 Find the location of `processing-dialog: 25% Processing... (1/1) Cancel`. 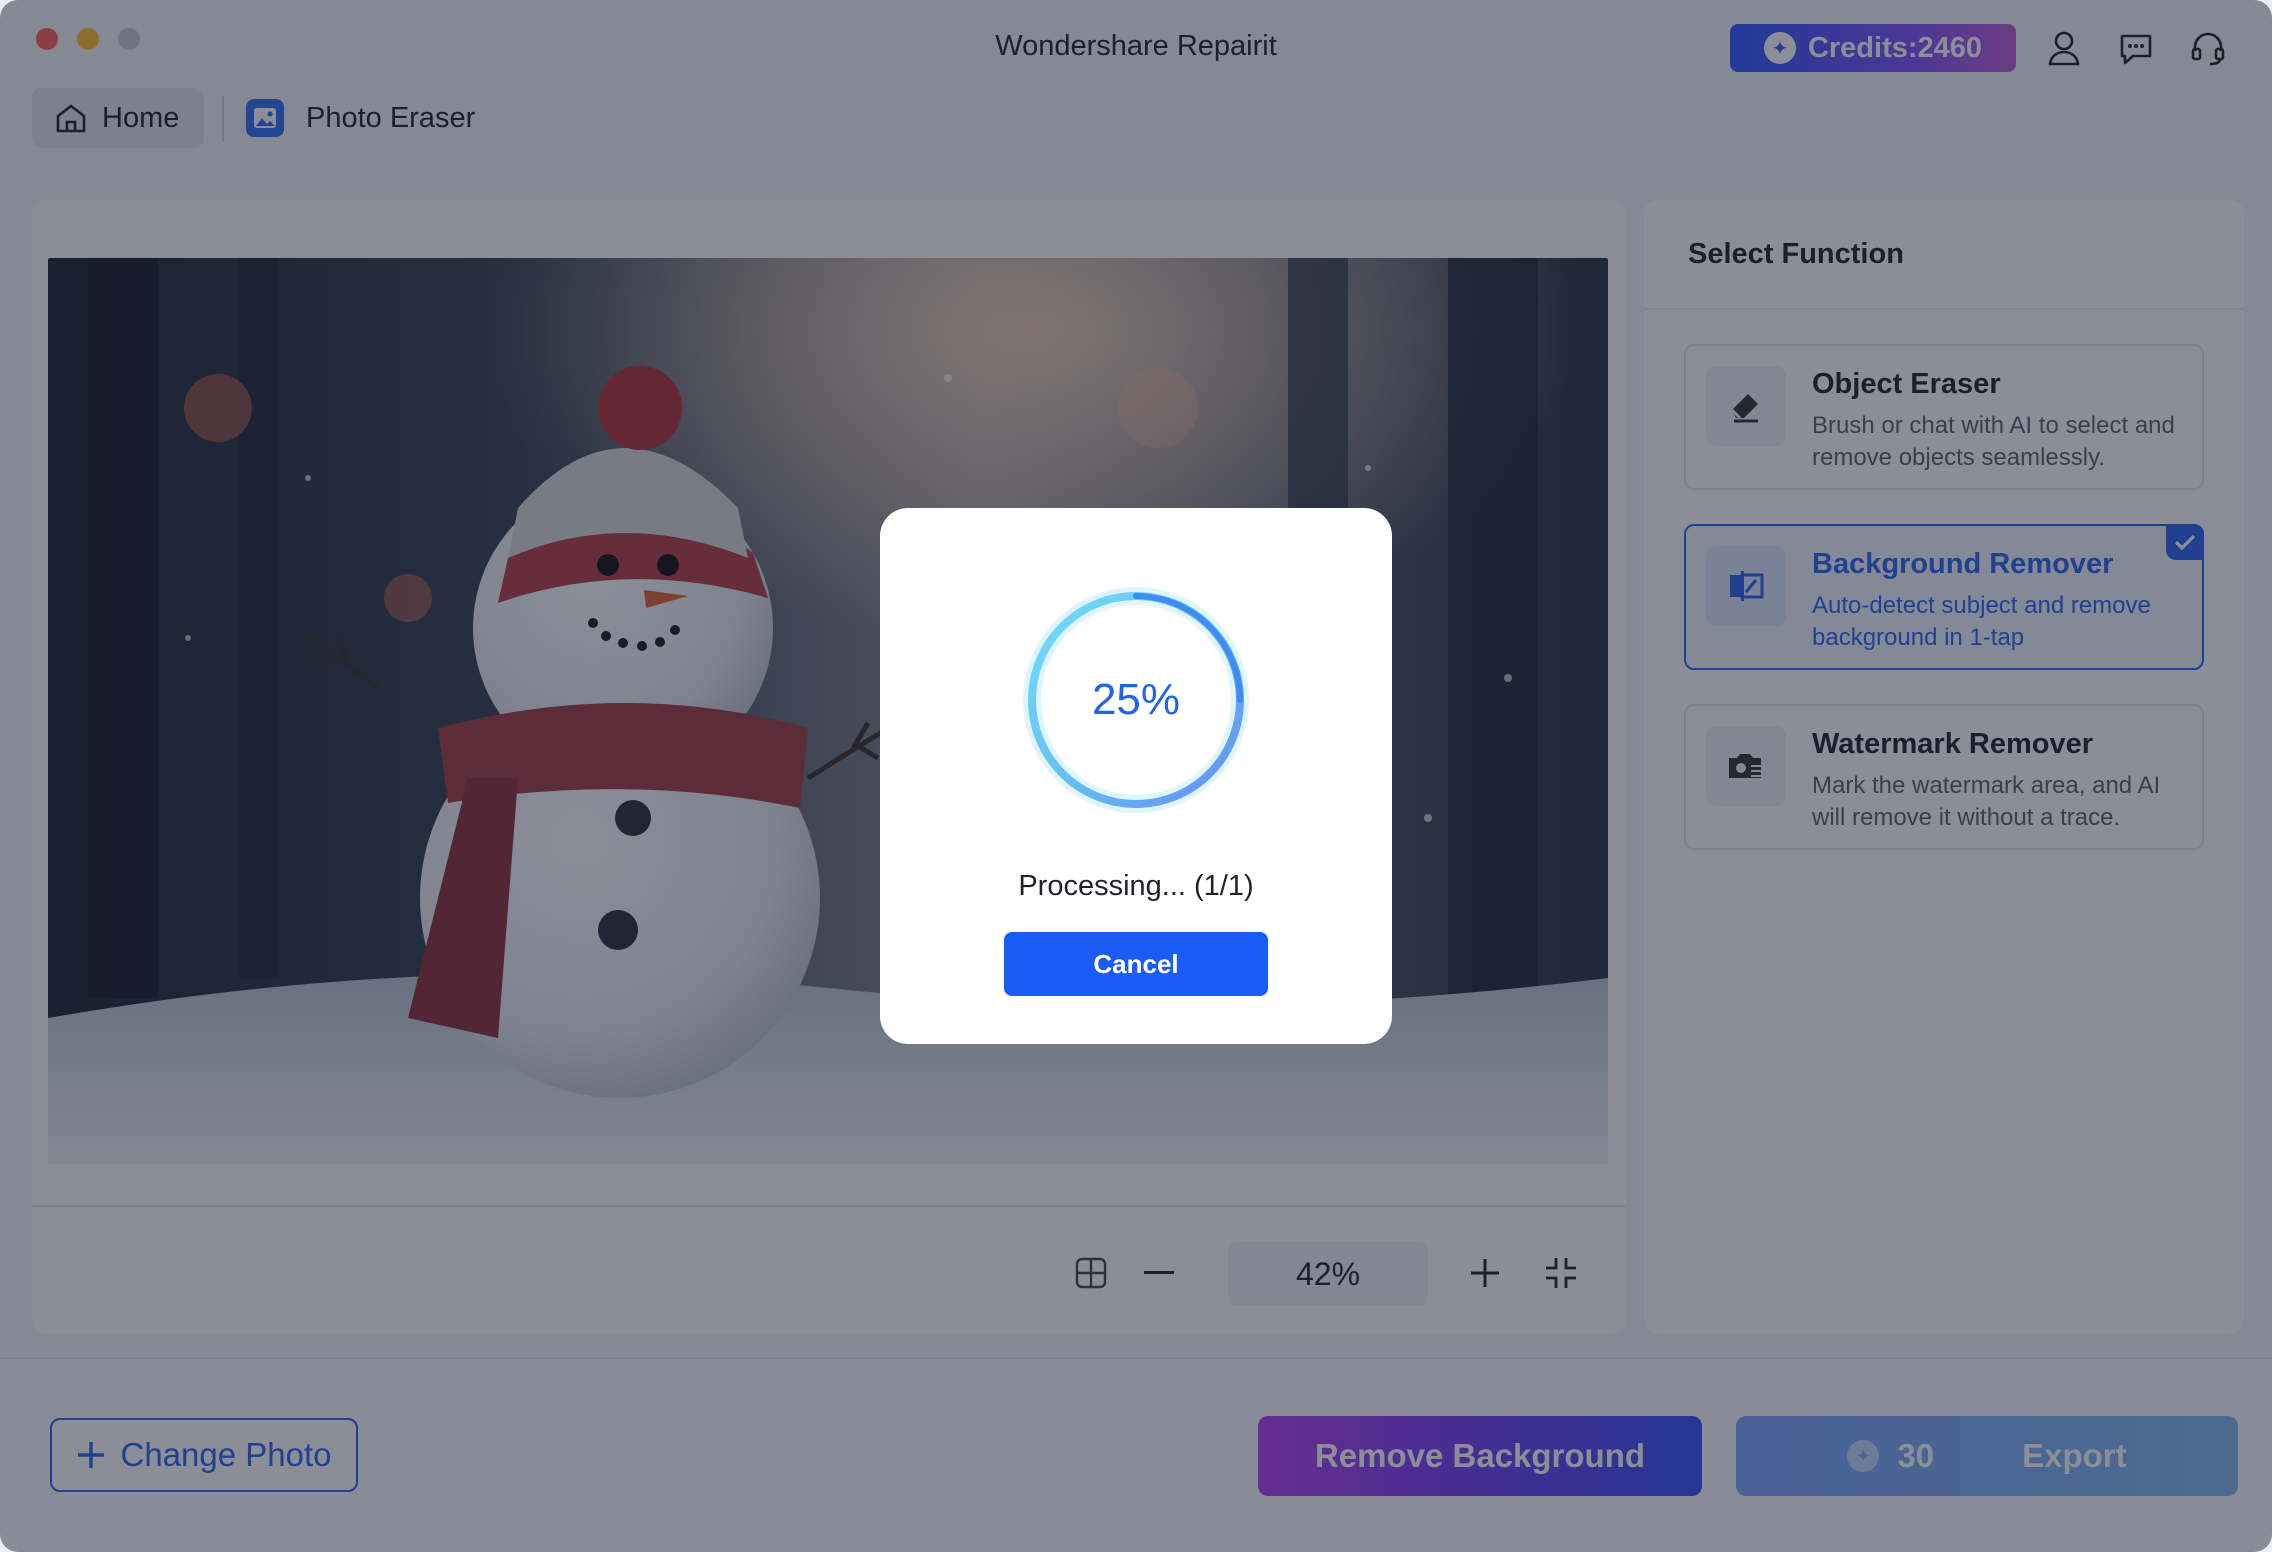

processing-dialog: 25% Processing... (1/1) Cancel is located at coordinates (1136, 776).